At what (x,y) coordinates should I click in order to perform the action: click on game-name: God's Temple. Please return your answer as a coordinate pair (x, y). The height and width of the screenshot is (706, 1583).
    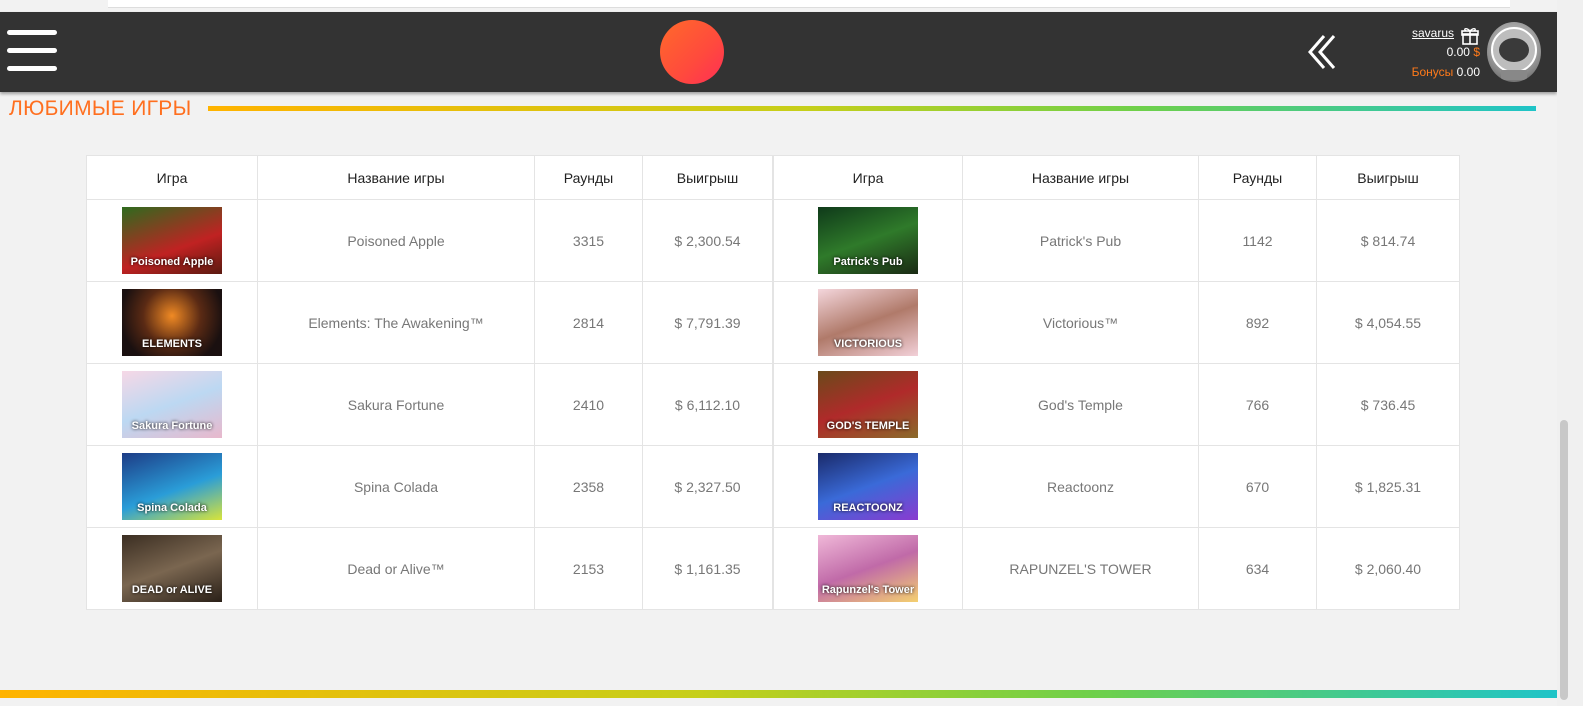
    Looking at the image, I should click on (1080, 404).